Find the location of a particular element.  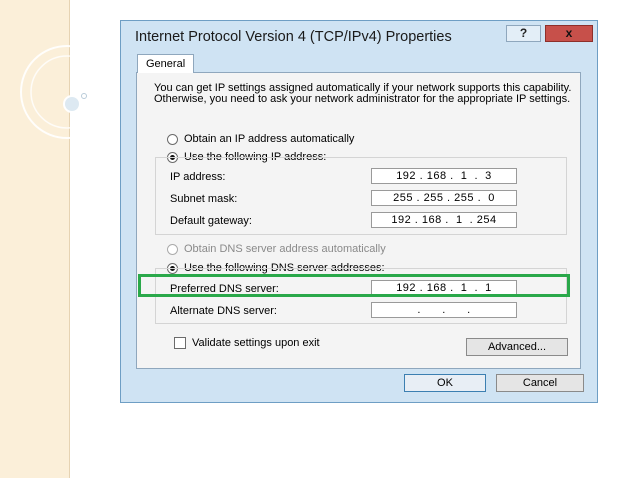

validate-settings-checkbox: Validate settings upon exit is located at coordinates (247, 343).